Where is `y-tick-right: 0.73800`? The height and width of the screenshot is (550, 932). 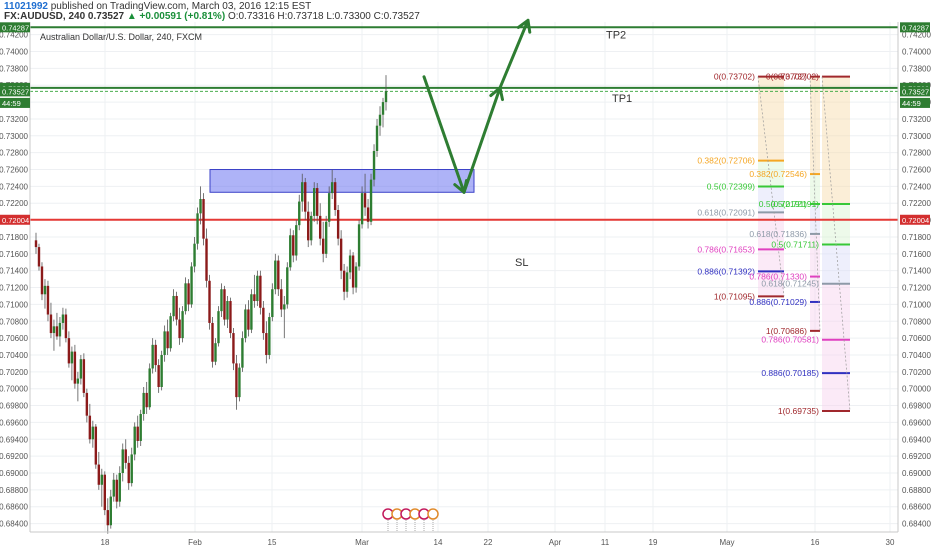 y-tick-right: 0.73800 is located at coordinates (916, 68).